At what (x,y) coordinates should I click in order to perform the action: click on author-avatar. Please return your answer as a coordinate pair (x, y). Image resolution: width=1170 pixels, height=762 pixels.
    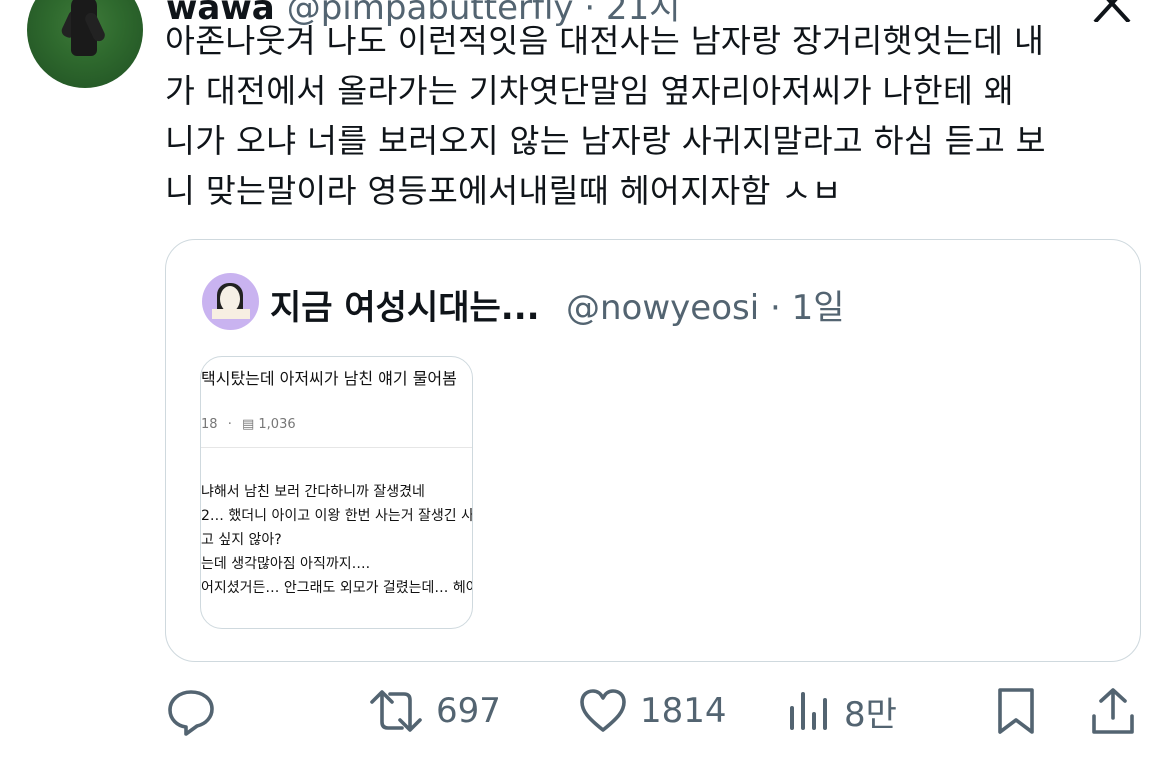
    Looking at the image, I should click on (85, 44).